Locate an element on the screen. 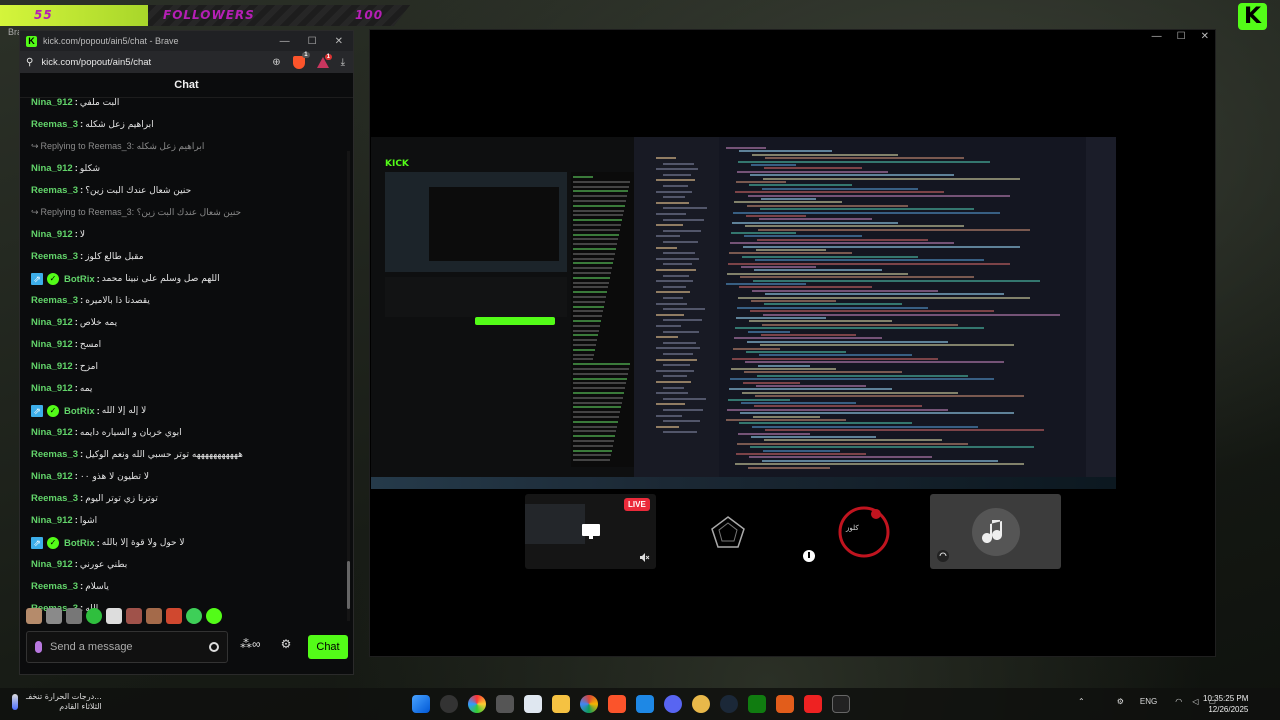  chrome-icon is located at coordinates (589, 704).